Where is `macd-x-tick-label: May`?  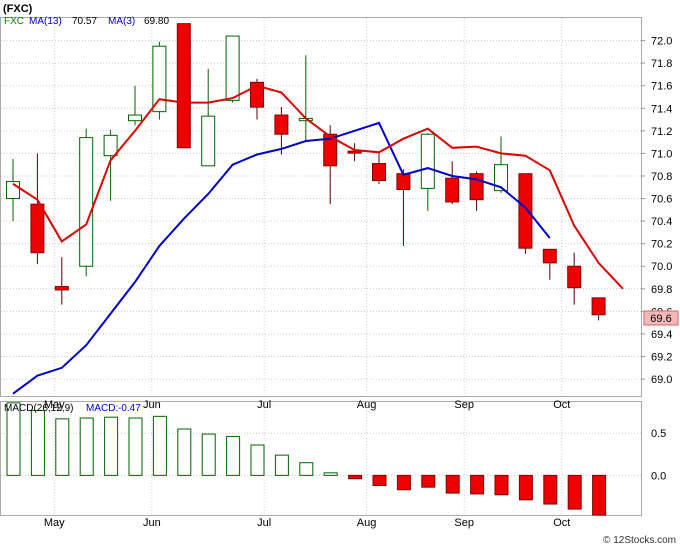 macd-x-tick-label: May is located at coordinates (54, 523).